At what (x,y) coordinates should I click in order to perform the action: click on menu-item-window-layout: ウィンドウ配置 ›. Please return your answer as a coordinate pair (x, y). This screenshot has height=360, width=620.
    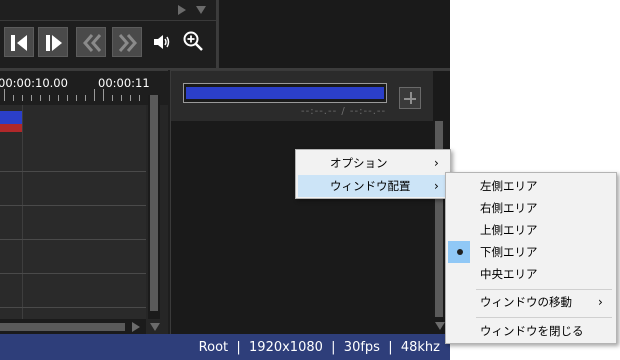
    Looking at the image, I should click on (373, 186).